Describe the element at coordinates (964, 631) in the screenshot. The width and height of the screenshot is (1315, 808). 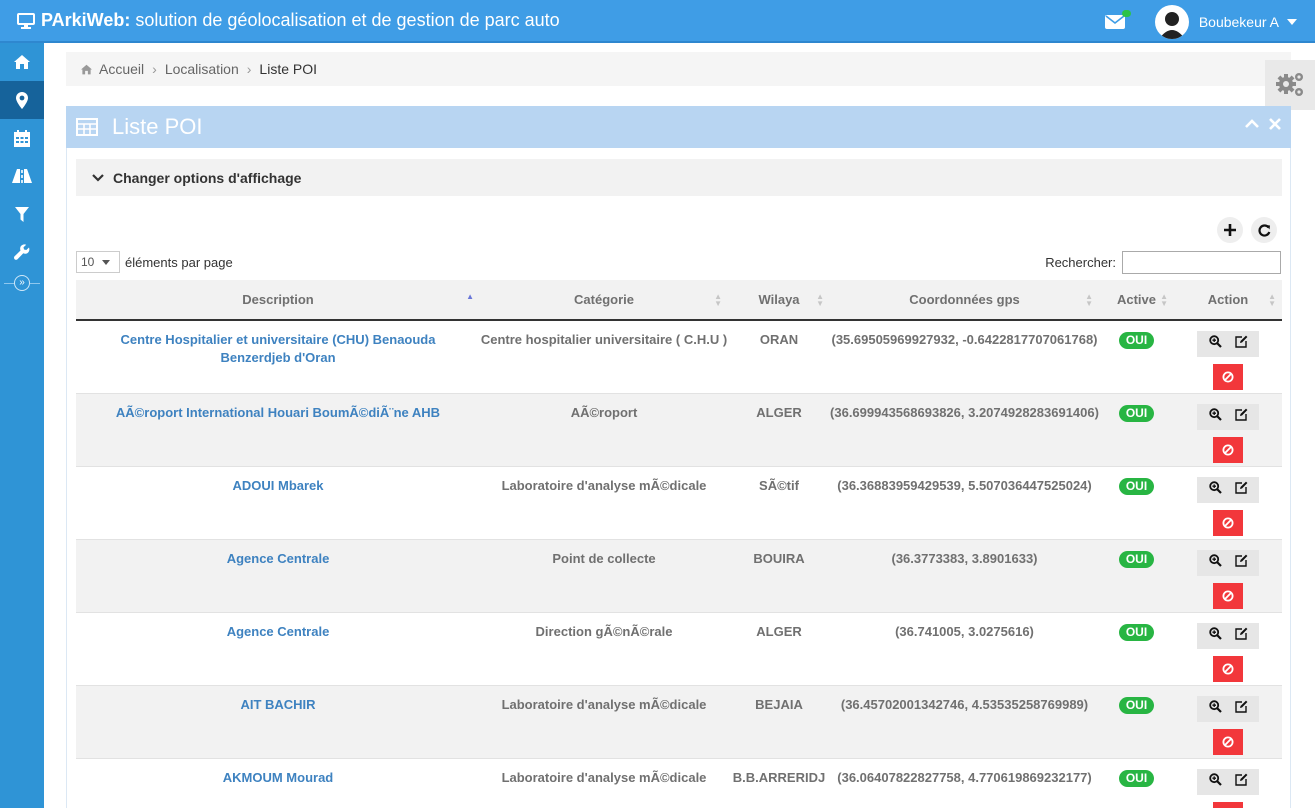
I see `poi-gps: (36.741005, 3.0275616)` at that location.